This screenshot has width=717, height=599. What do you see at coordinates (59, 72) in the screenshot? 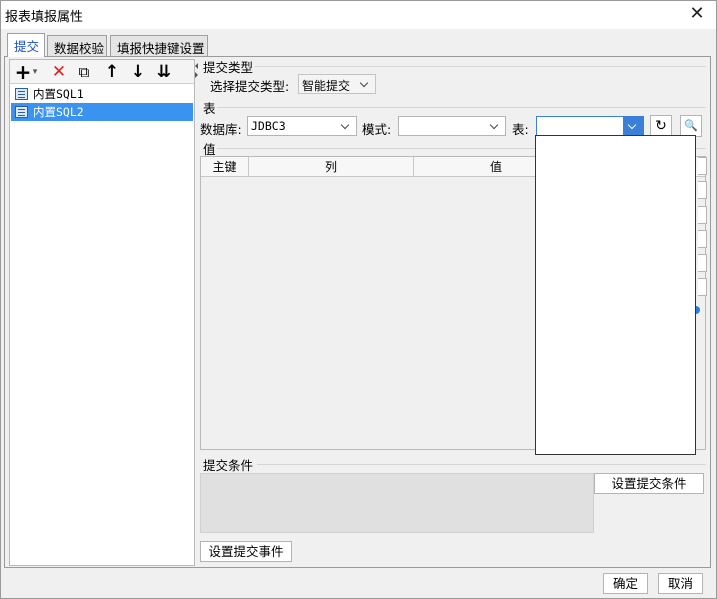
I see `delete-icon: ✕` at bounding box center [59, 72].